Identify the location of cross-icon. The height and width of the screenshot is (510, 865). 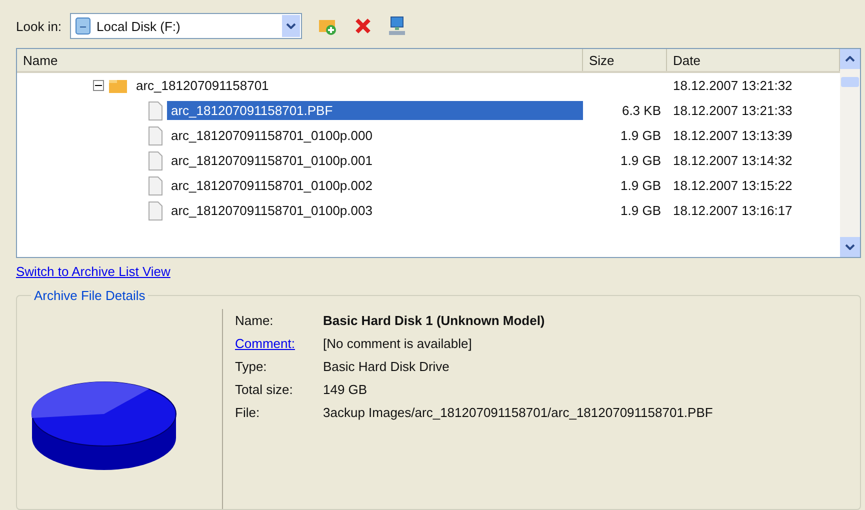
(363, 26).